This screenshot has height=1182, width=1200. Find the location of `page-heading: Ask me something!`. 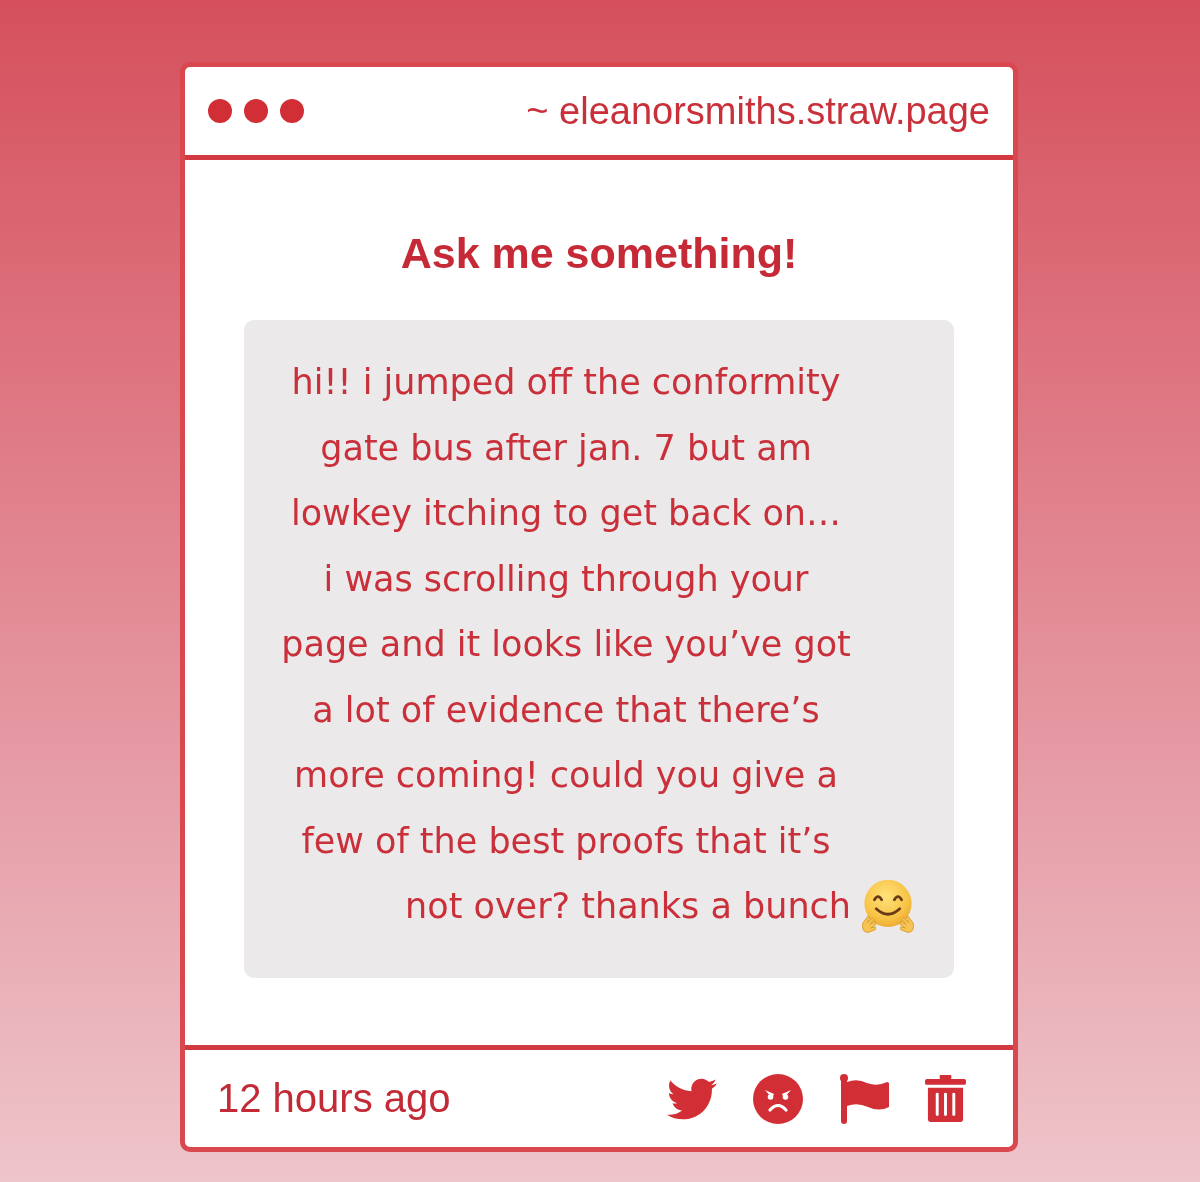

page-heading: Ask me something! is located at coordinates (599, 253).